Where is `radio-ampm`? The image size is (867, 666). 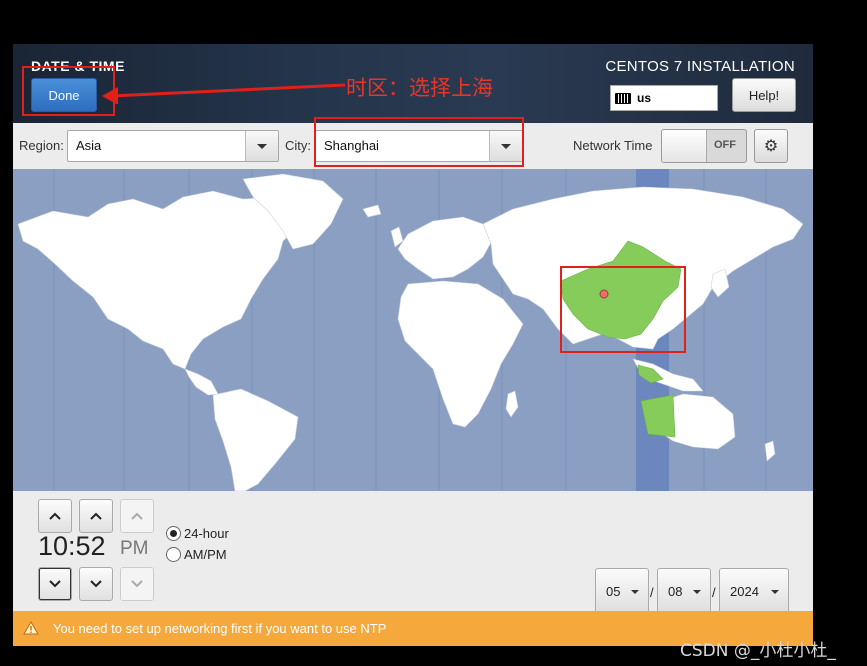
radio-ampm is located at coordinates (173, 554).